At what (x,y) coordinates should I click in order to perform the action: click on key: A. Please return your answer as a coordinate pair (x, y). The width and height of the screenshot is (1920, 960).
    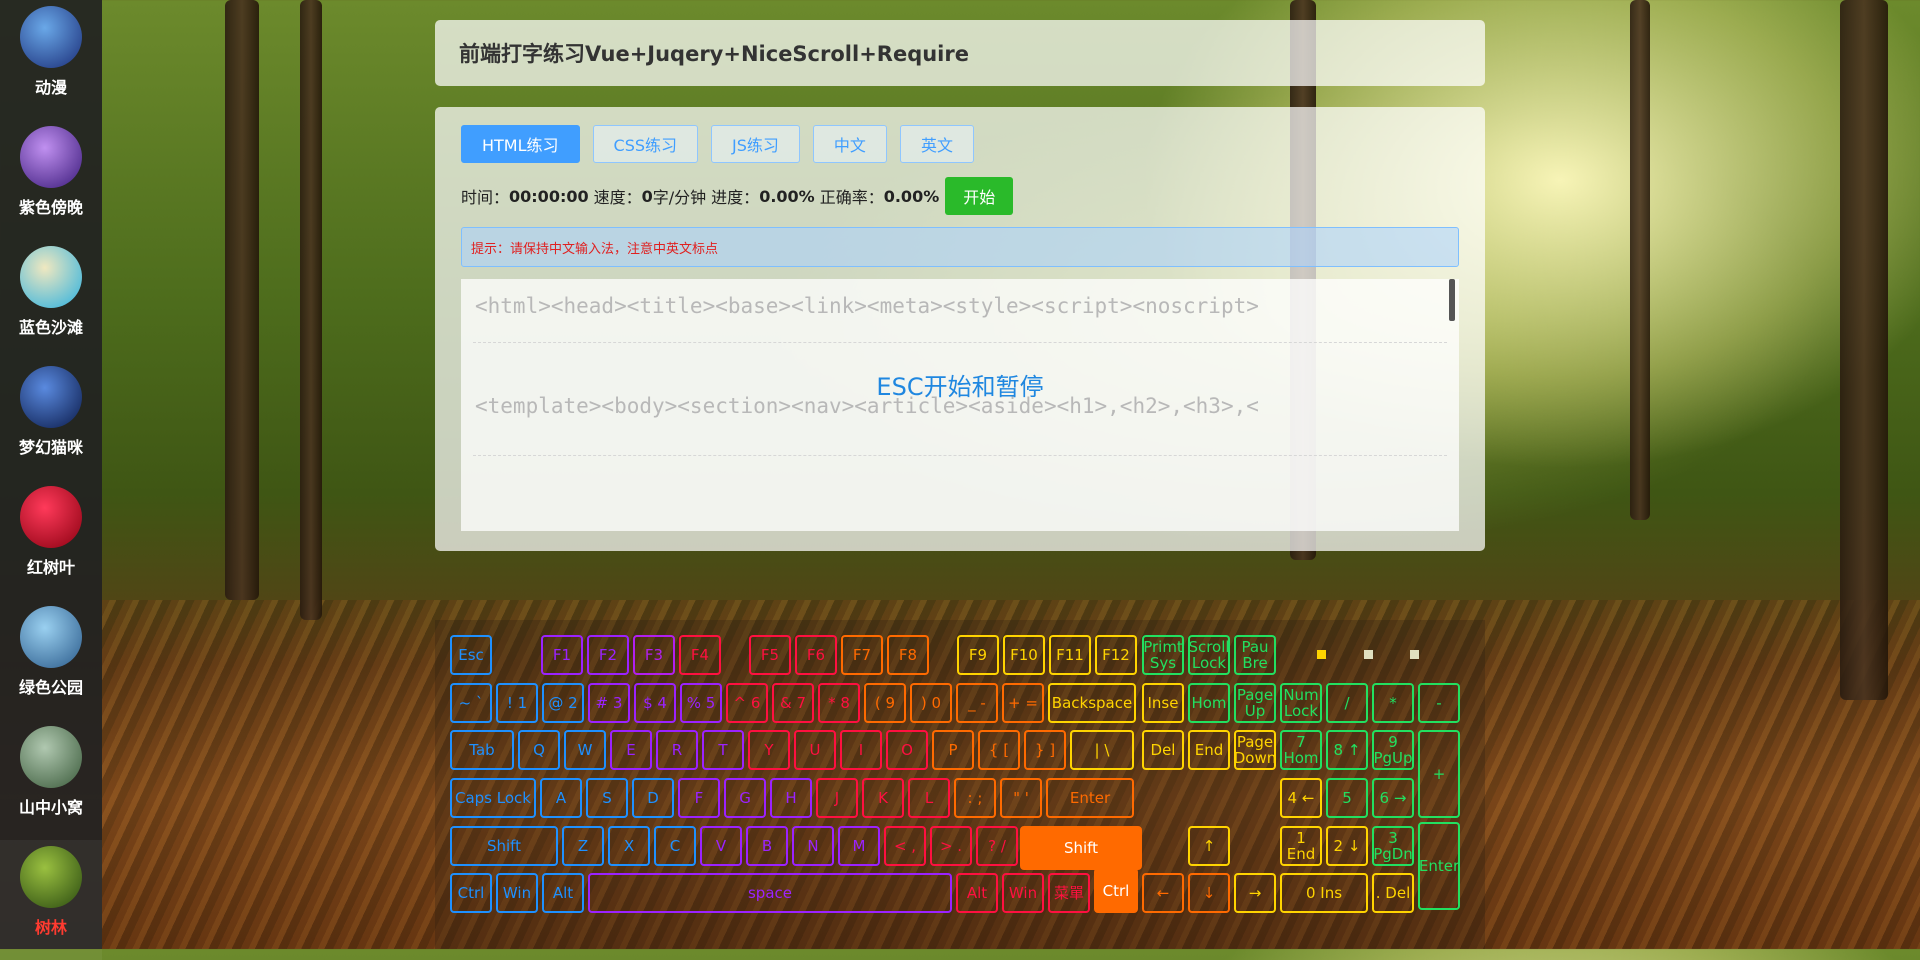
    Looking at the image, I should click on (561, 798).